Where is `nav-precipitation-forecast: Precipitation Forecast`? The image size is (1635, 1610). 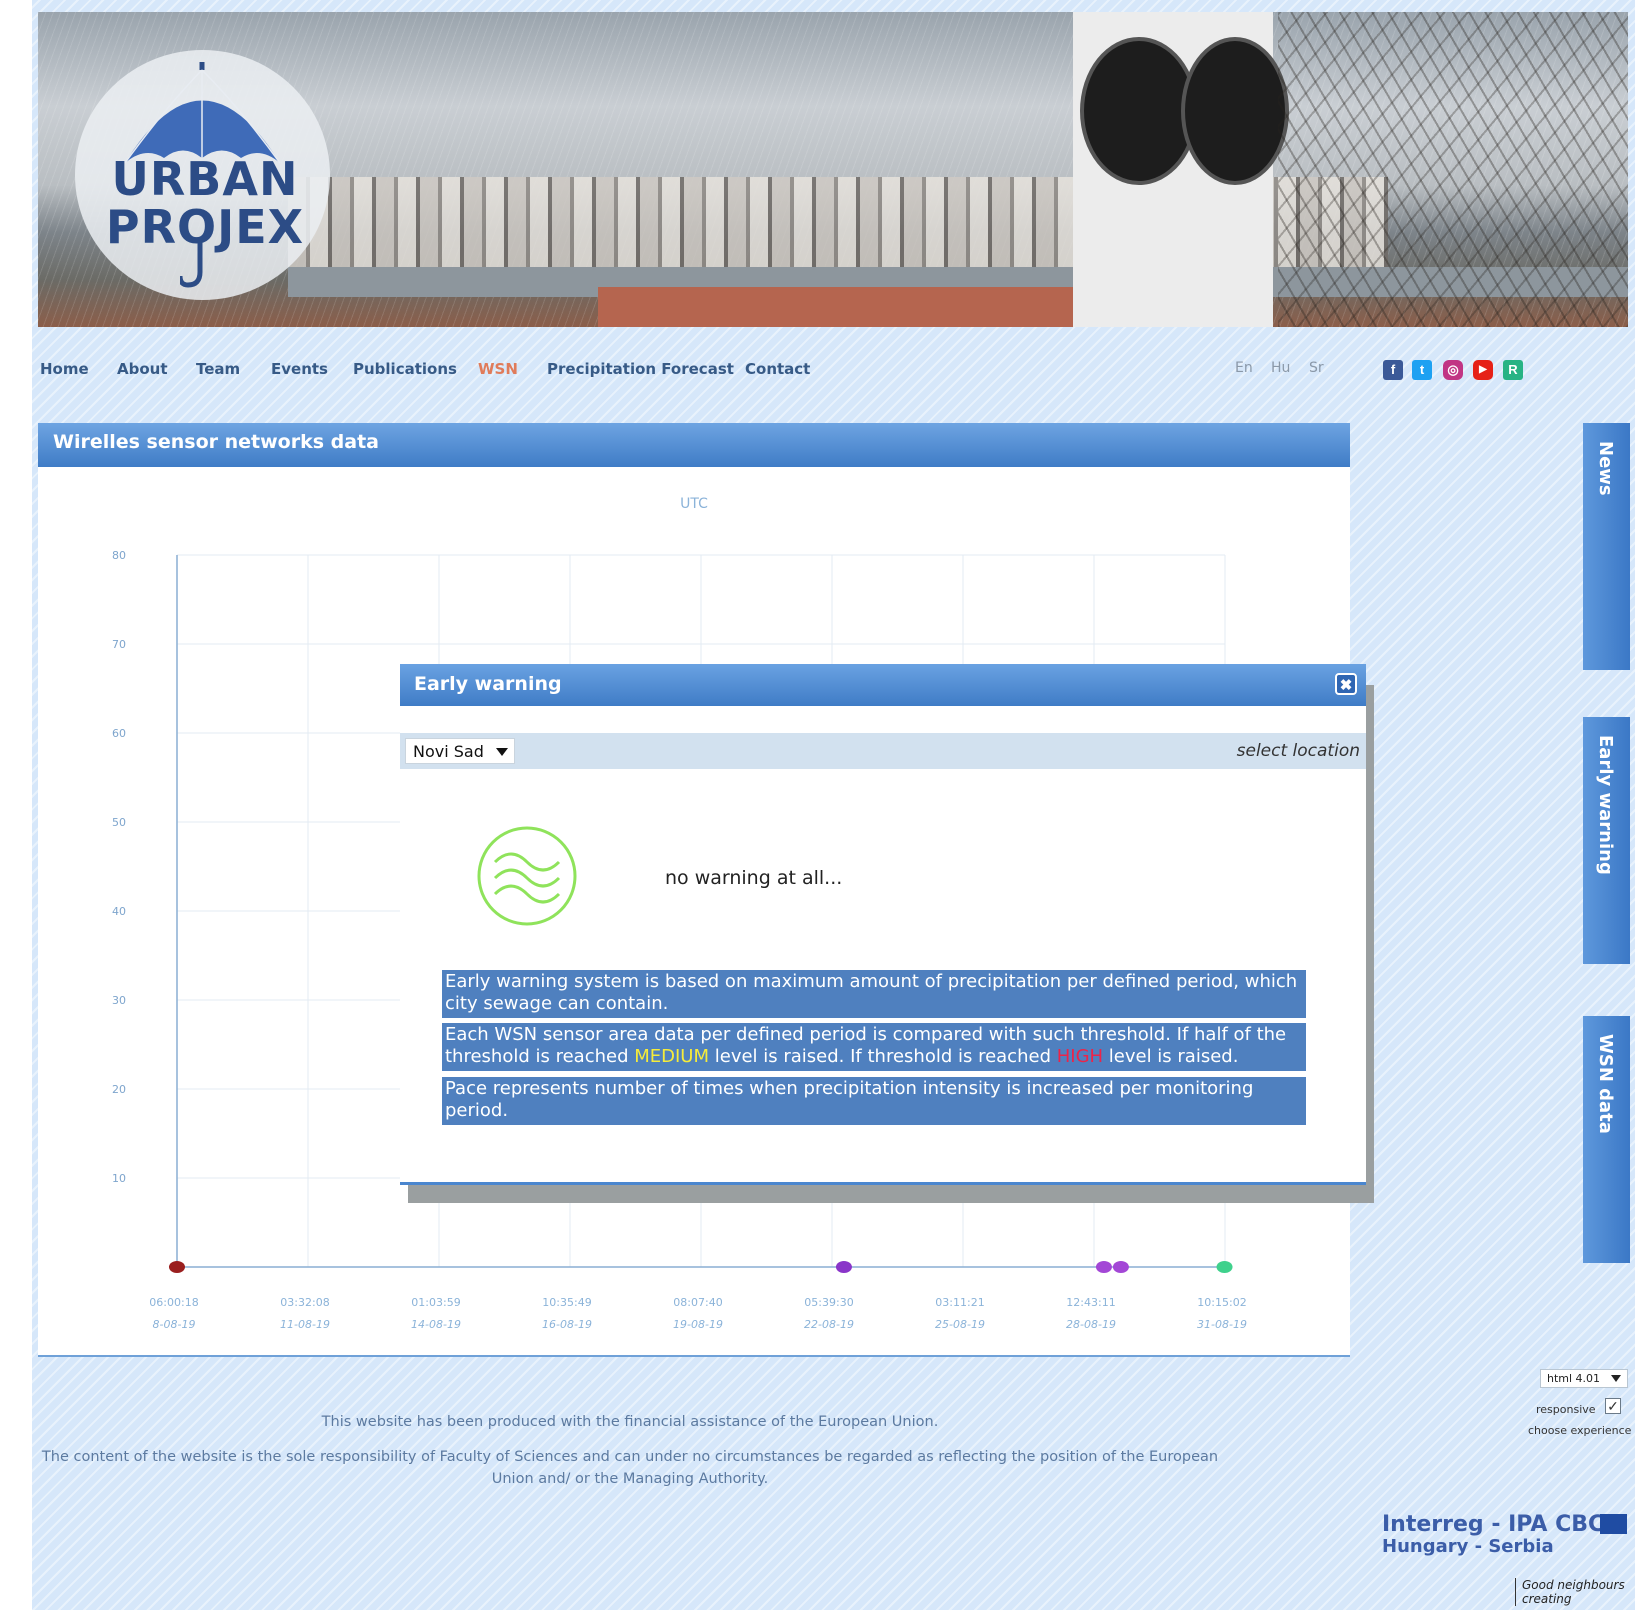
nav-precipitation-forecast: Precipitation Forecast is located at coordinates (640, 369).